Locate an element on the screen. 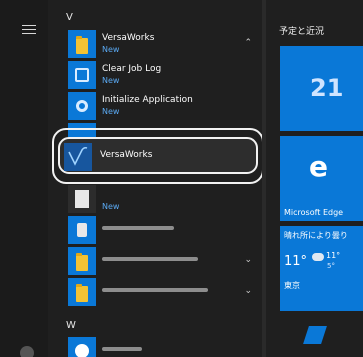 Image resolution: width=363 pixels, height=357 pixels. list-item-versaworks-help: New is located at coordinates (163, 199).